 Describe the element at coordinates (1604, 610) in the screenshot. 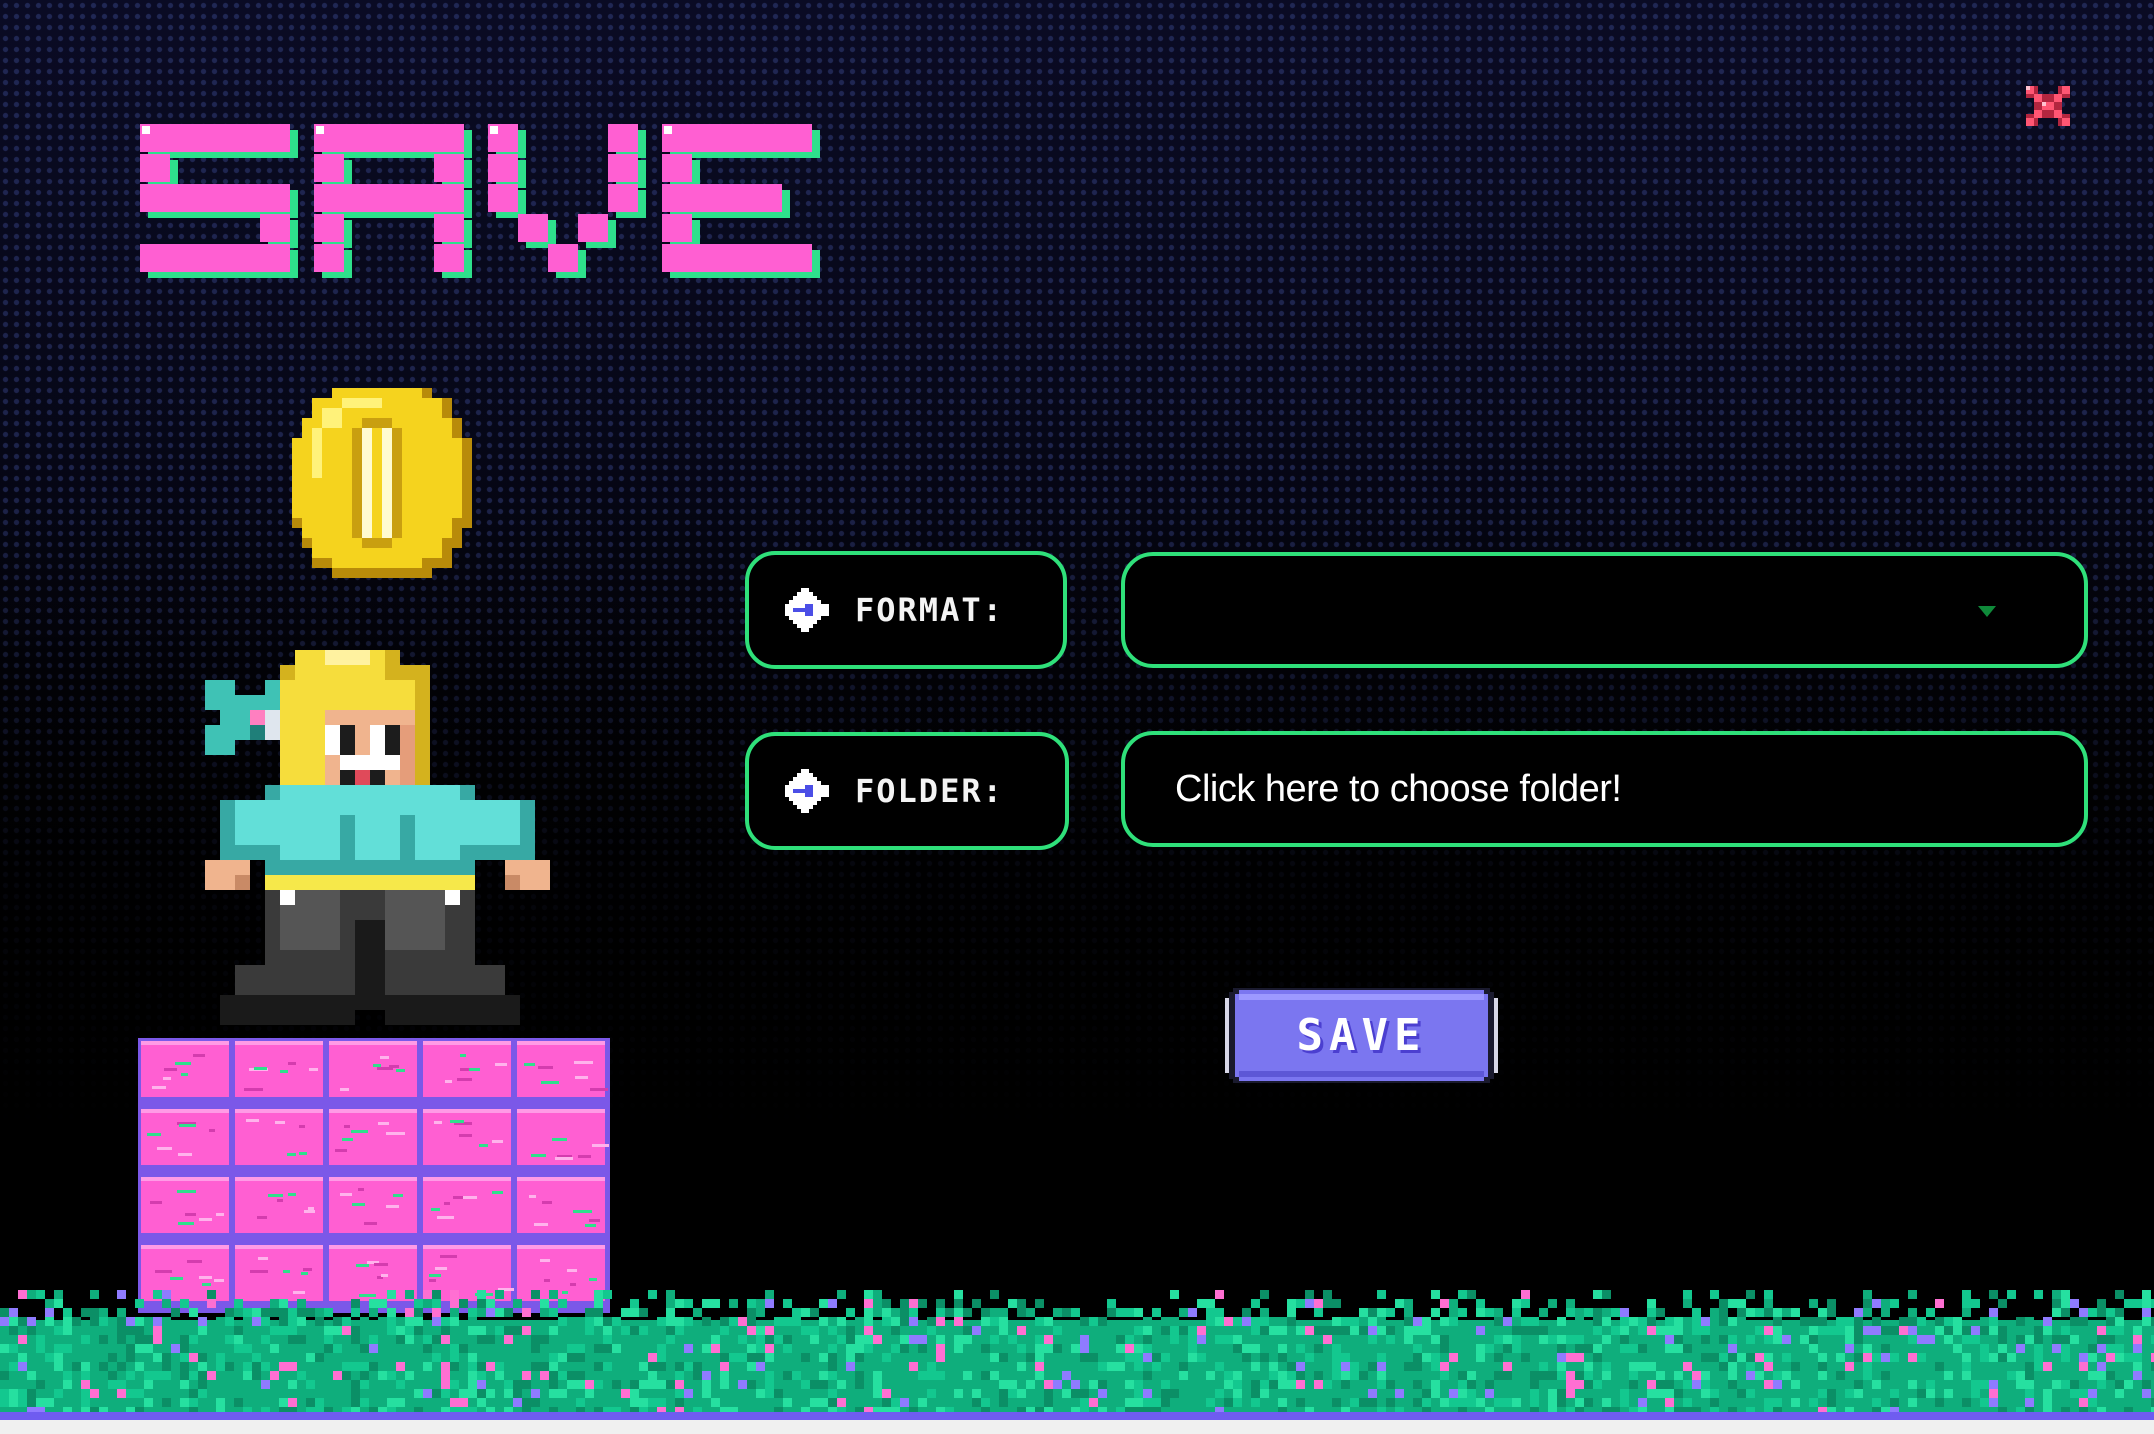

I see `format-select` at that location.